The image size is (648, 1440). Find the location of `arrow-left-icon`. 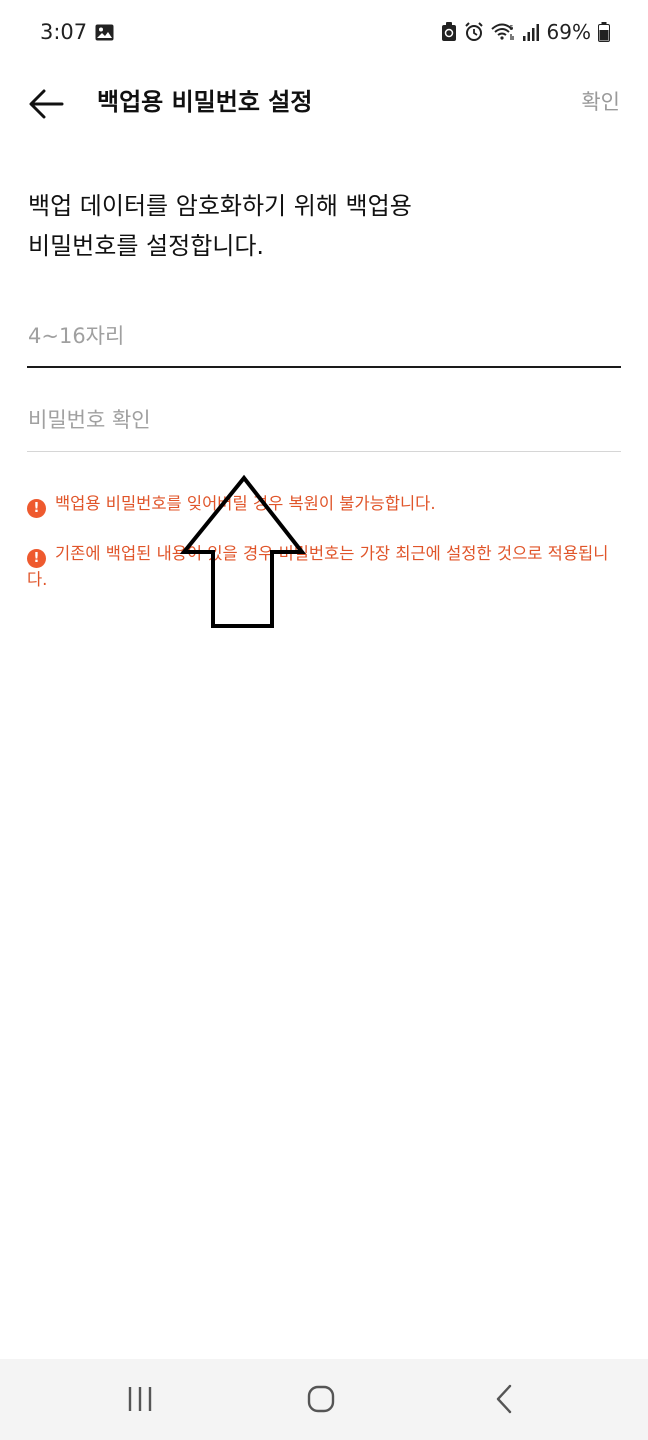

arrow-left-icon is located at coordinates (46, 104).